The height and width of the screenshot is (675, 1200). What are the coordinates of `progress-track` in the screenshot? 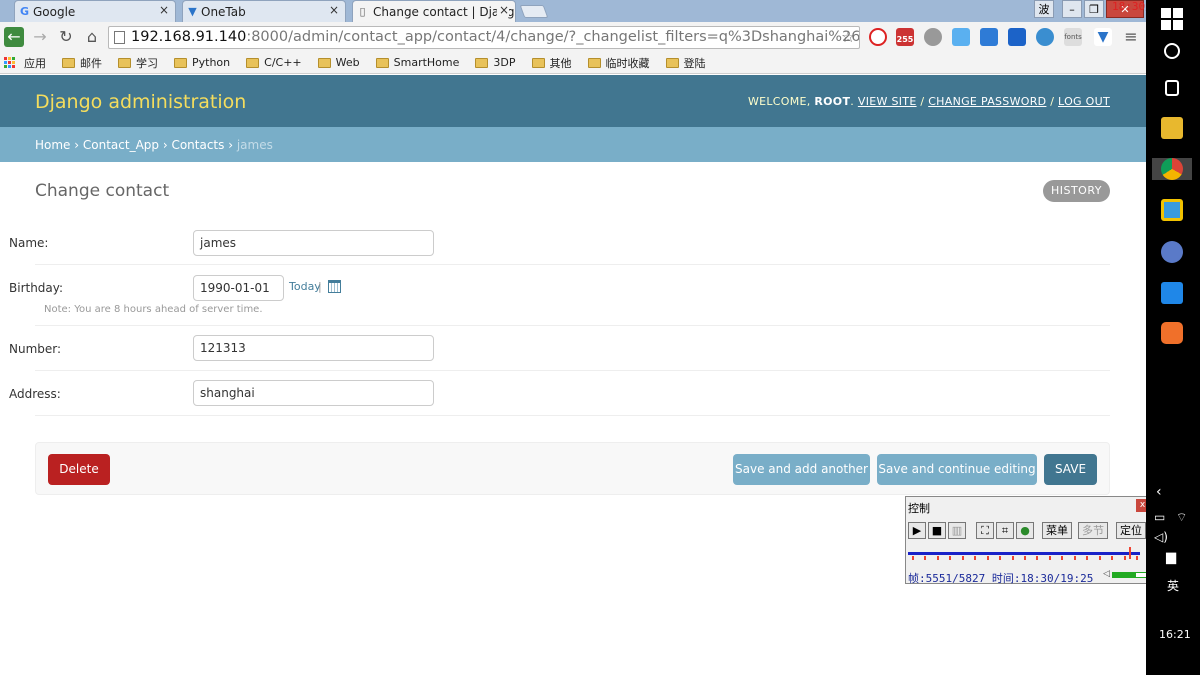 It's located at (1024, 553).